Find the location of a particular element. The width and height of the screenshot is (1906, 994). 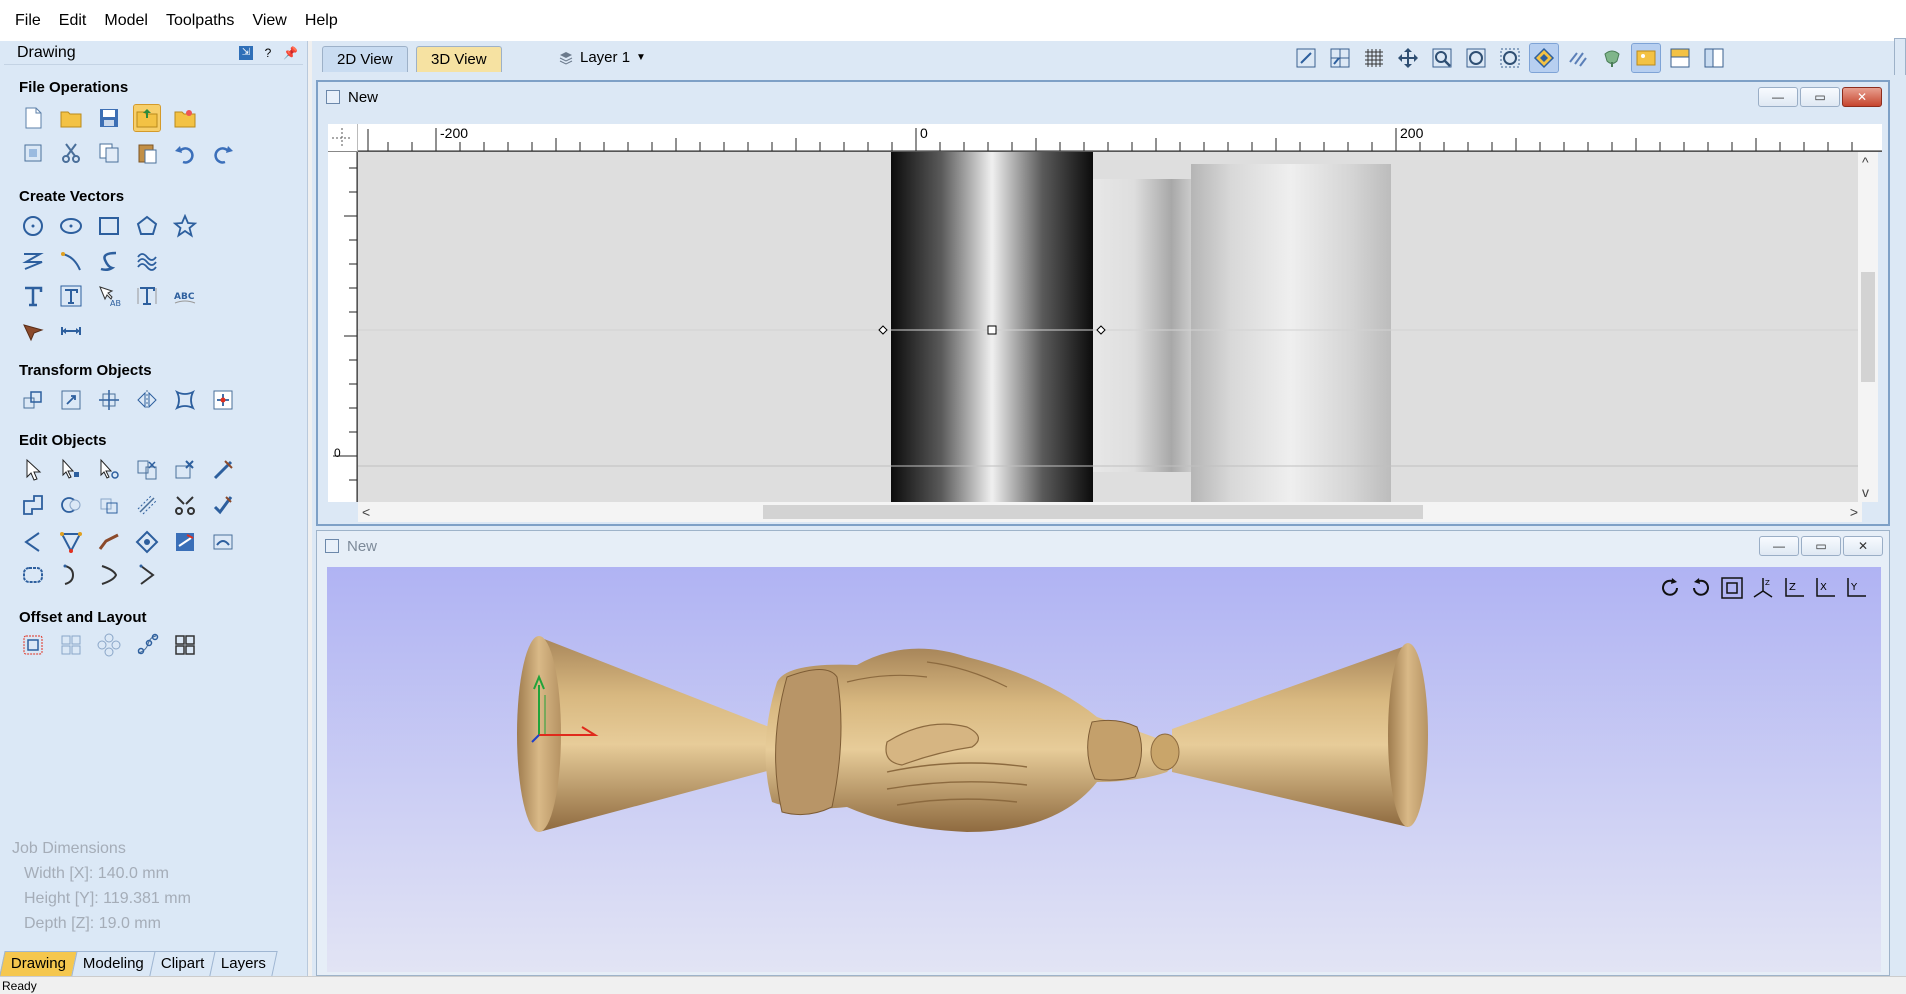

scroll-left-icon: < is located at coordinates (366, 512).